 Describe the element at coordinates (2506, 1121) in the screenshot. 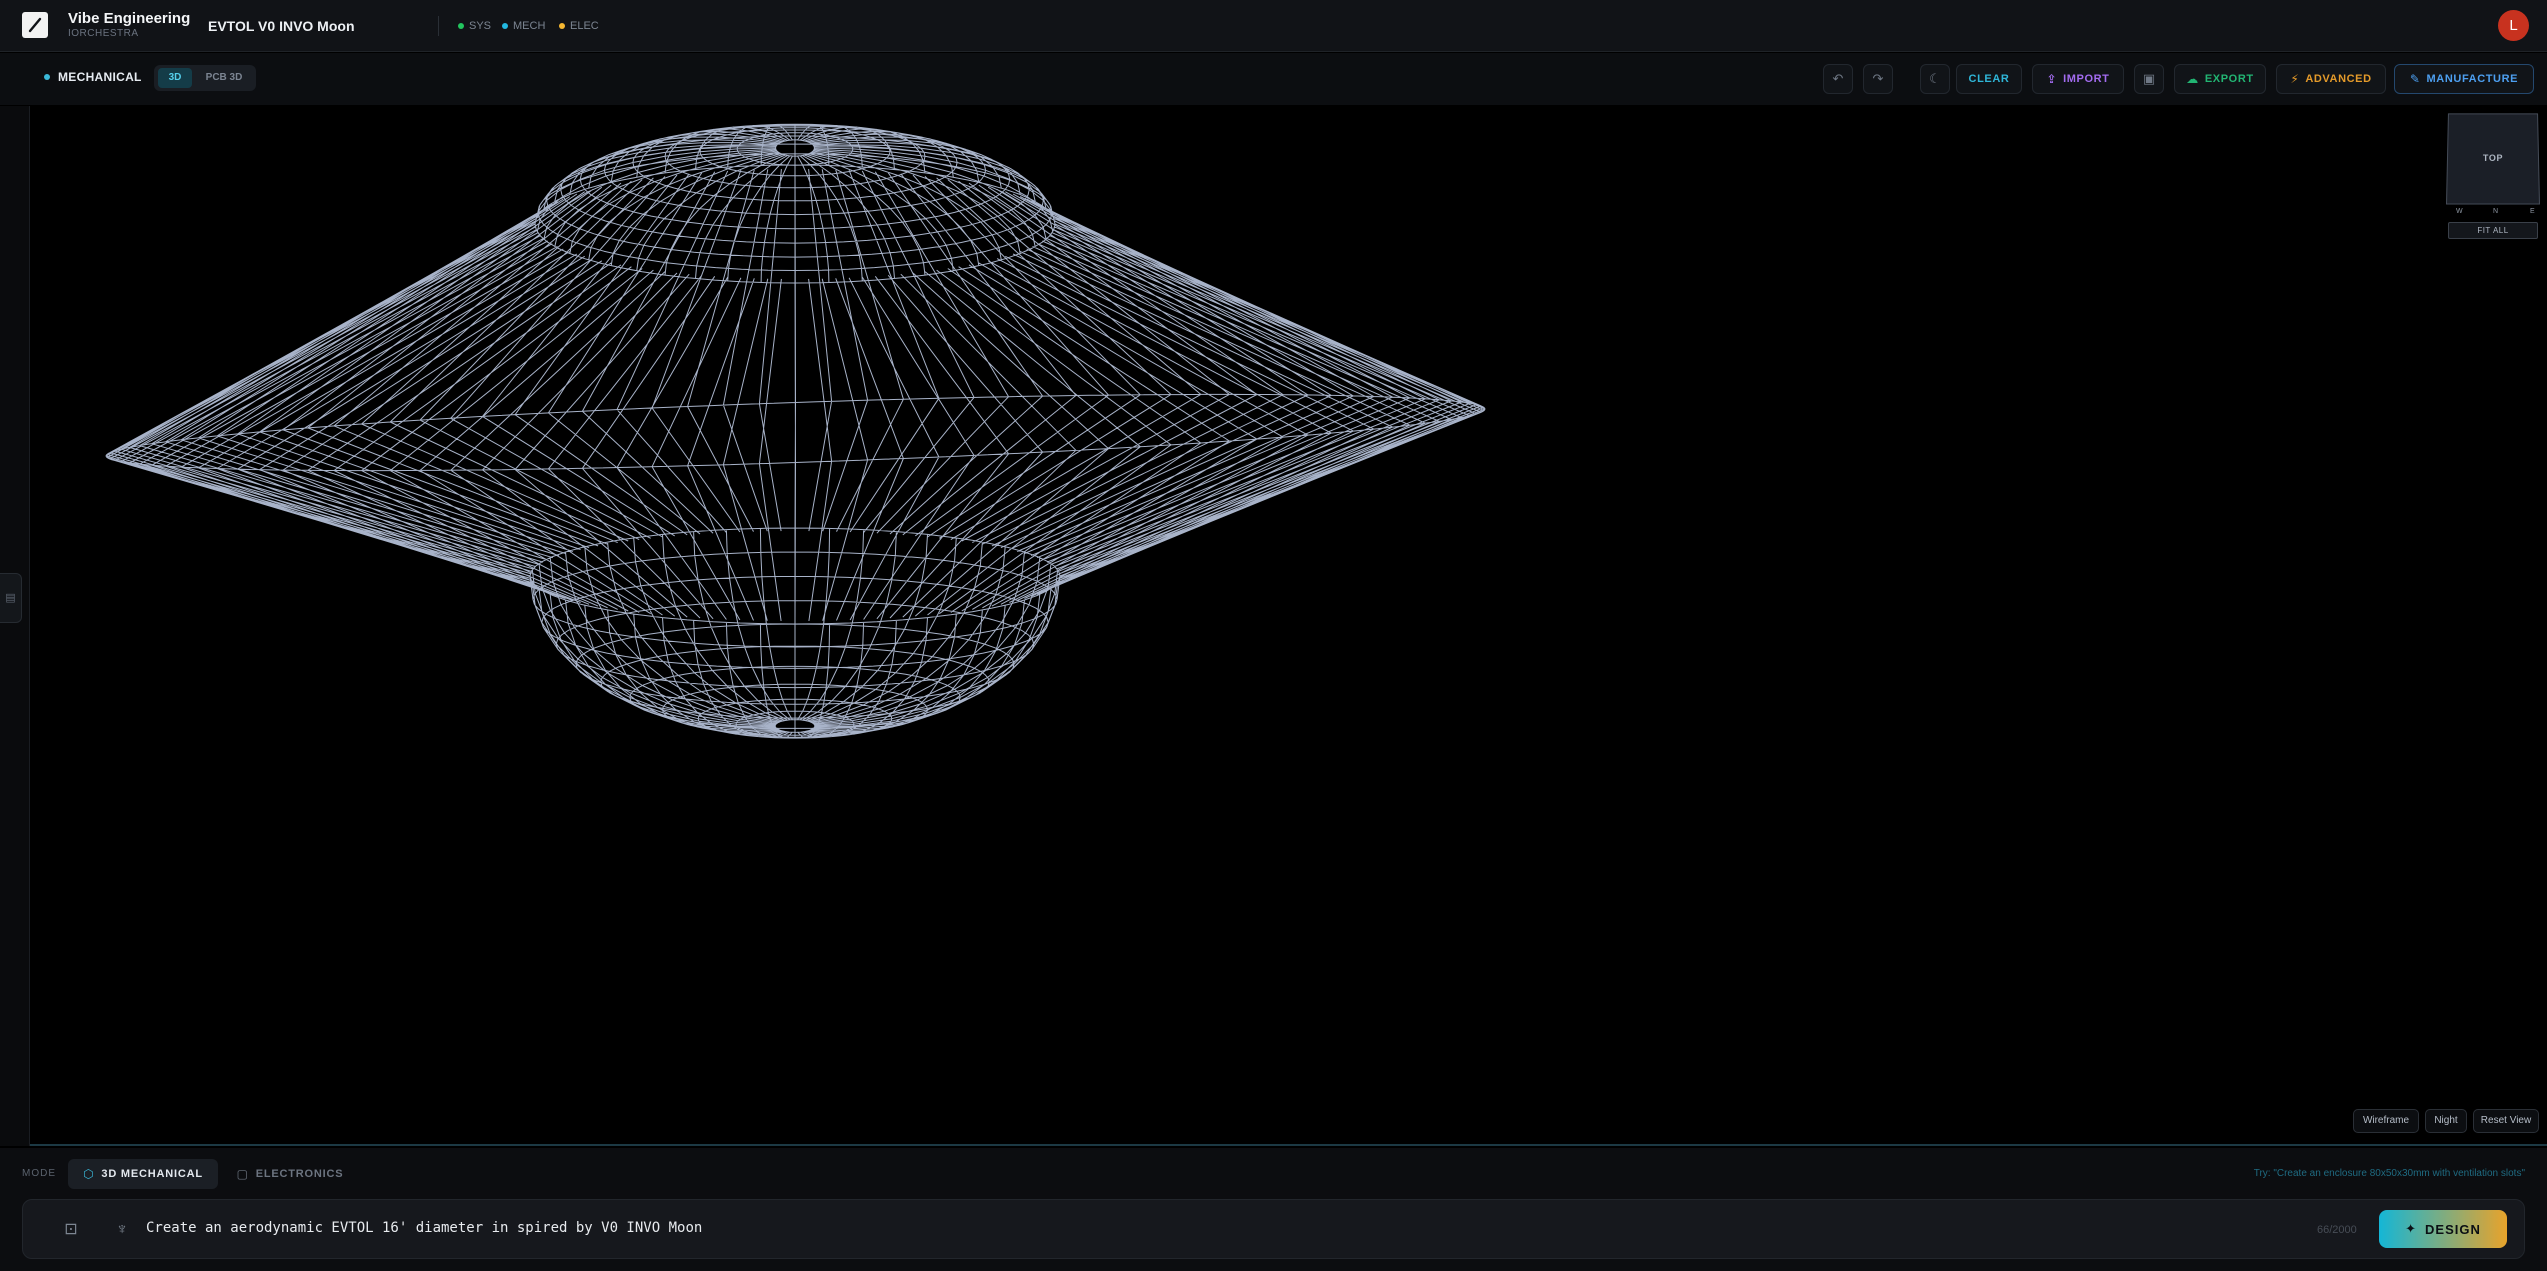

I see `reset-view-button: Reset View` at that location.